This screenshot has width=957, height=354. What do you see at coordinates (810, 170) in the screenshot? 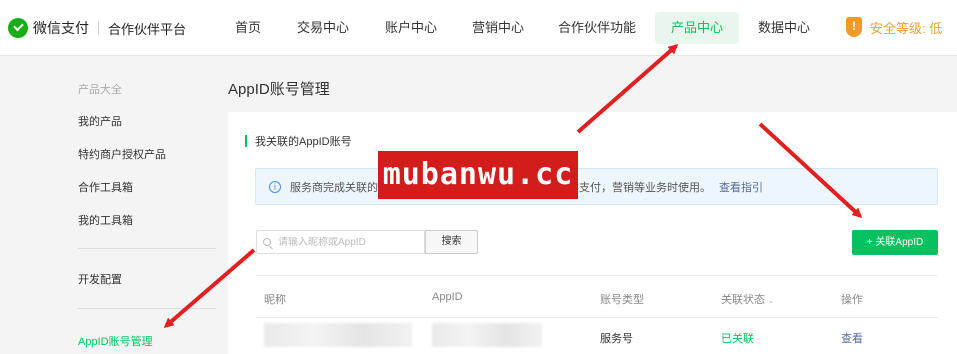
I see `arrow-to-add-appid` at bounding box center [810, 170].